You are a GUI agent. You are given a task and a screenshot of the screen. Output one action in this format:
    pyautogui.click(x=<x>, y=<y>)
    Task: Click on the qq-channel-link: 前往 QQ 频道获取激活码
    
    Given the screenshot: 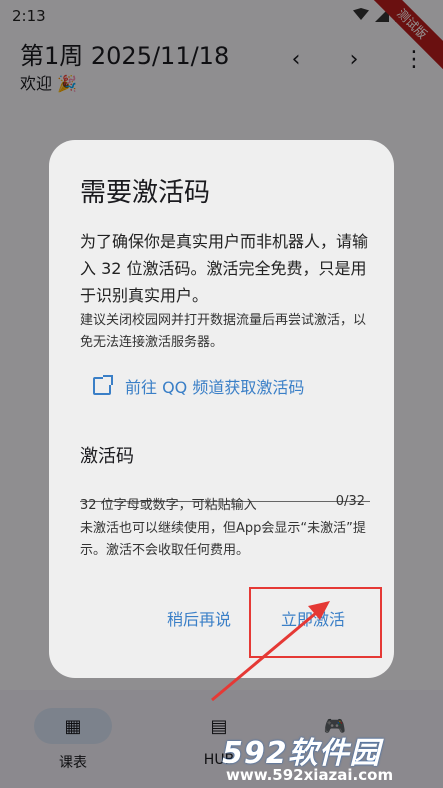 What is the action you would take?
    pyautogui.click(x=198, y=386)
    